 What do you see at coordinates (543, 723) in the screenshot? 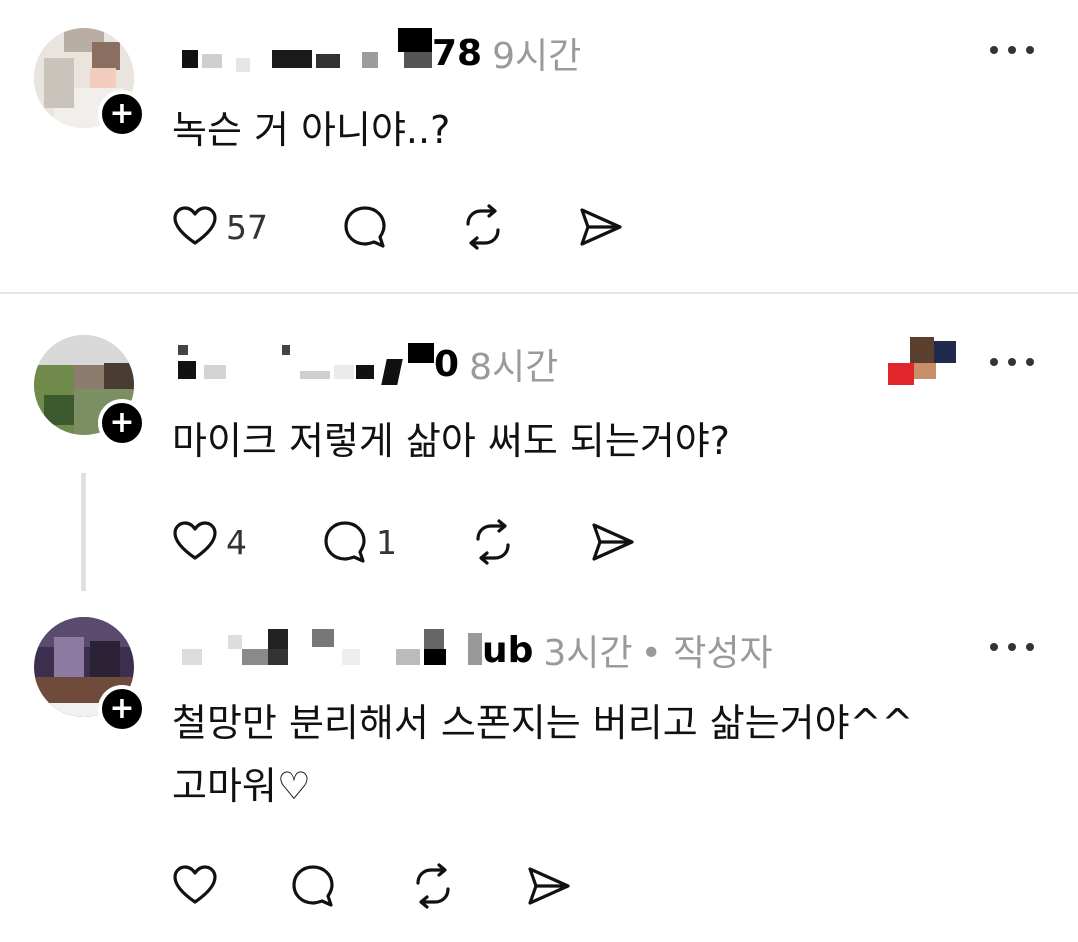
I see `comment-text-line: 철망만 분리해서 스폰지는 버리고 삶는거야^^` at bounding box center [543, 723].